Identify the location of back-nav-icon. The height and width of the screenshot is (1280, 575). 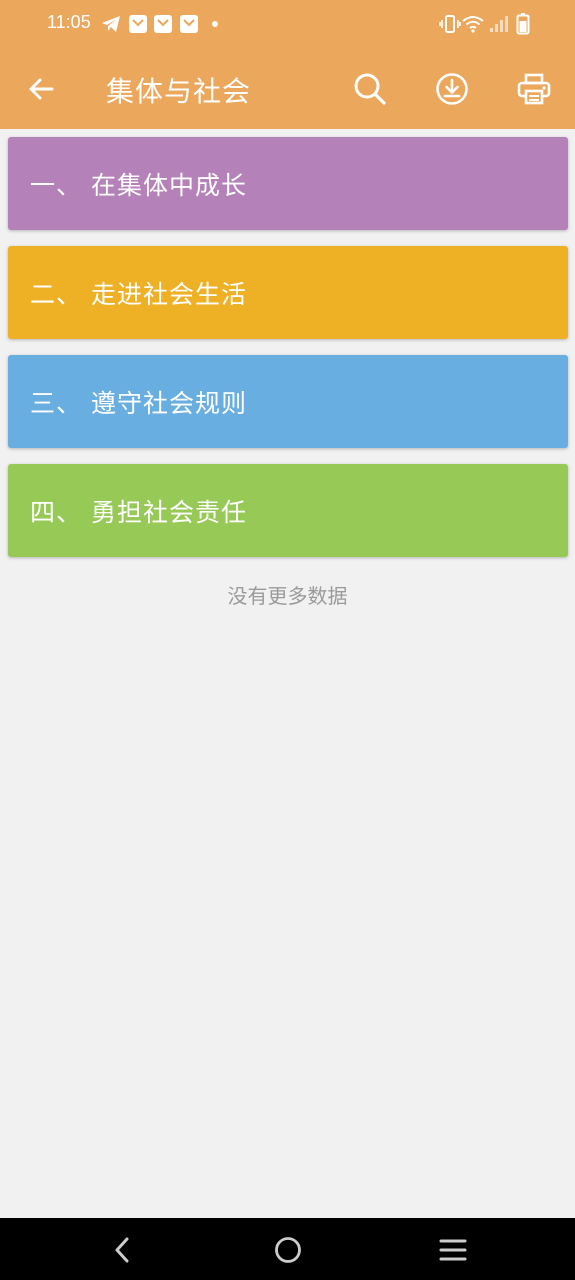
(122, 1250).